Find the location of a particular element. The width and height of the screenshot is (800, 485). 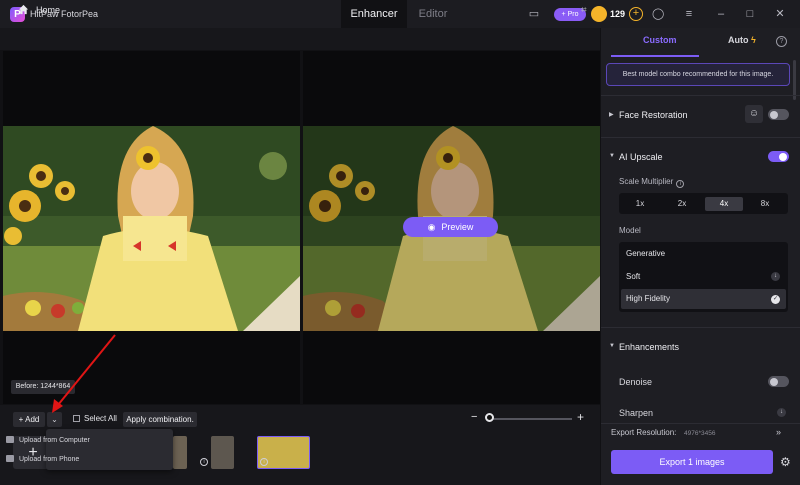

checkbox-icon is located at coordinates (76, 418).